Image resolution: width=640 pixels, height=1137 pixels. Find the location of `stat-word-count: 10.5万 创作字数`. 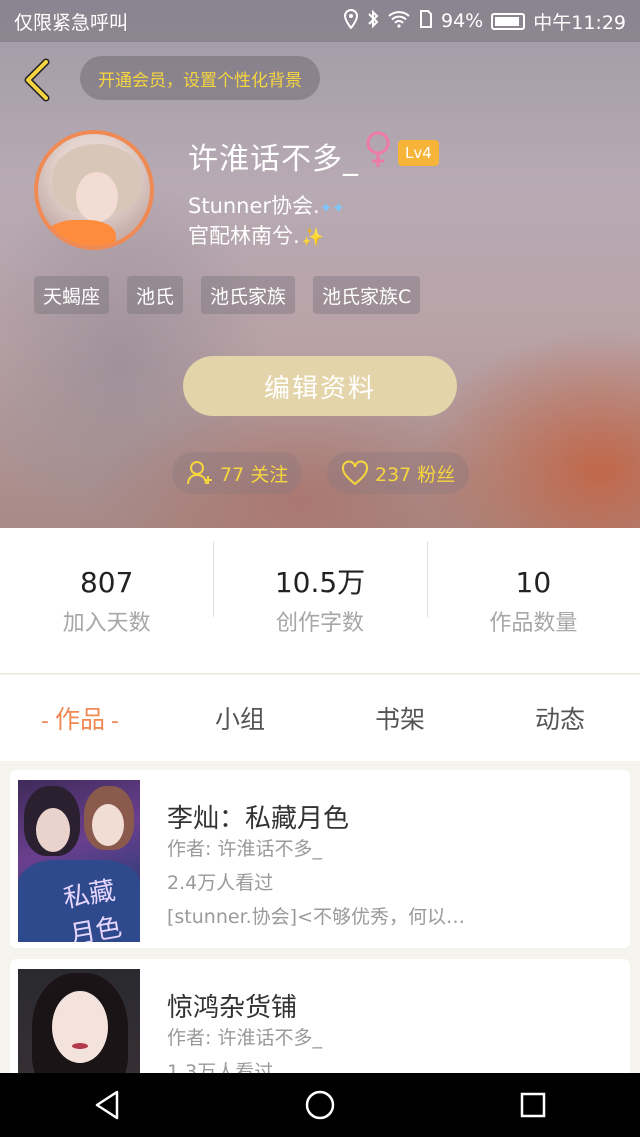

stat-word-count: 10.5万 创作字数 is located at coordinates (319, 588).